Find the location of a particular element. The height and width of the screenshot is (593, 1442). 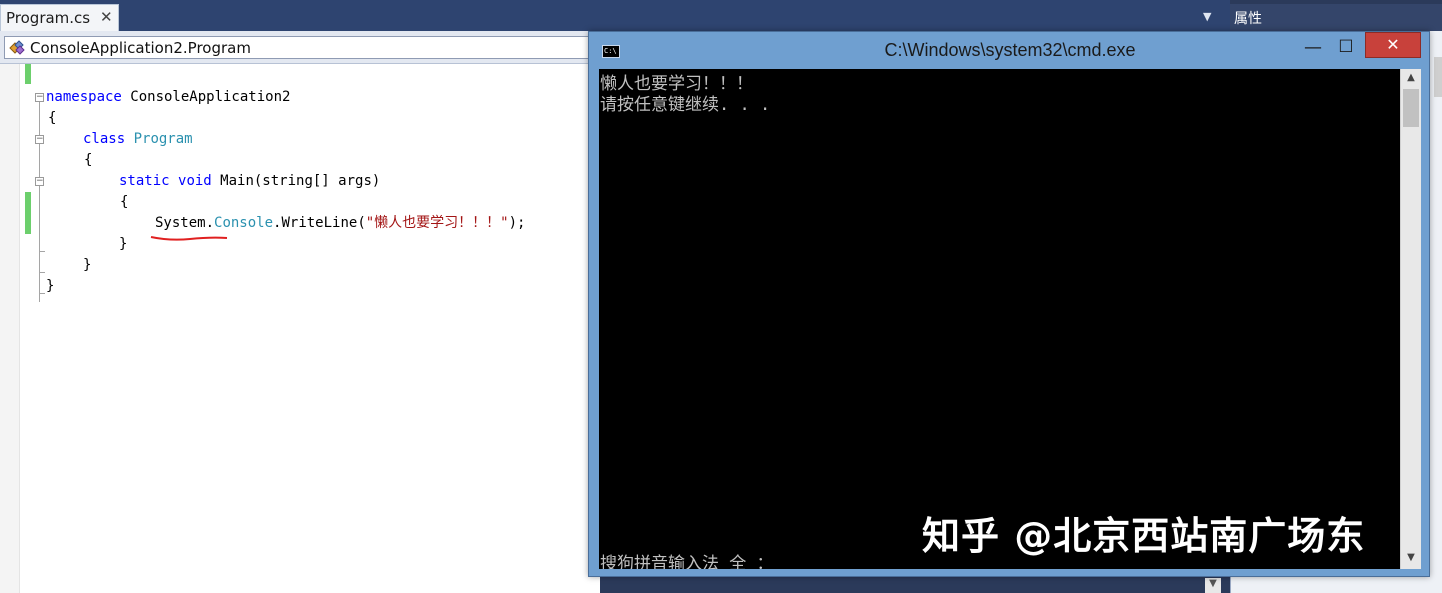

watermark: 知乎 @北京西站南广场东 is located at coordinates (1144, 536).